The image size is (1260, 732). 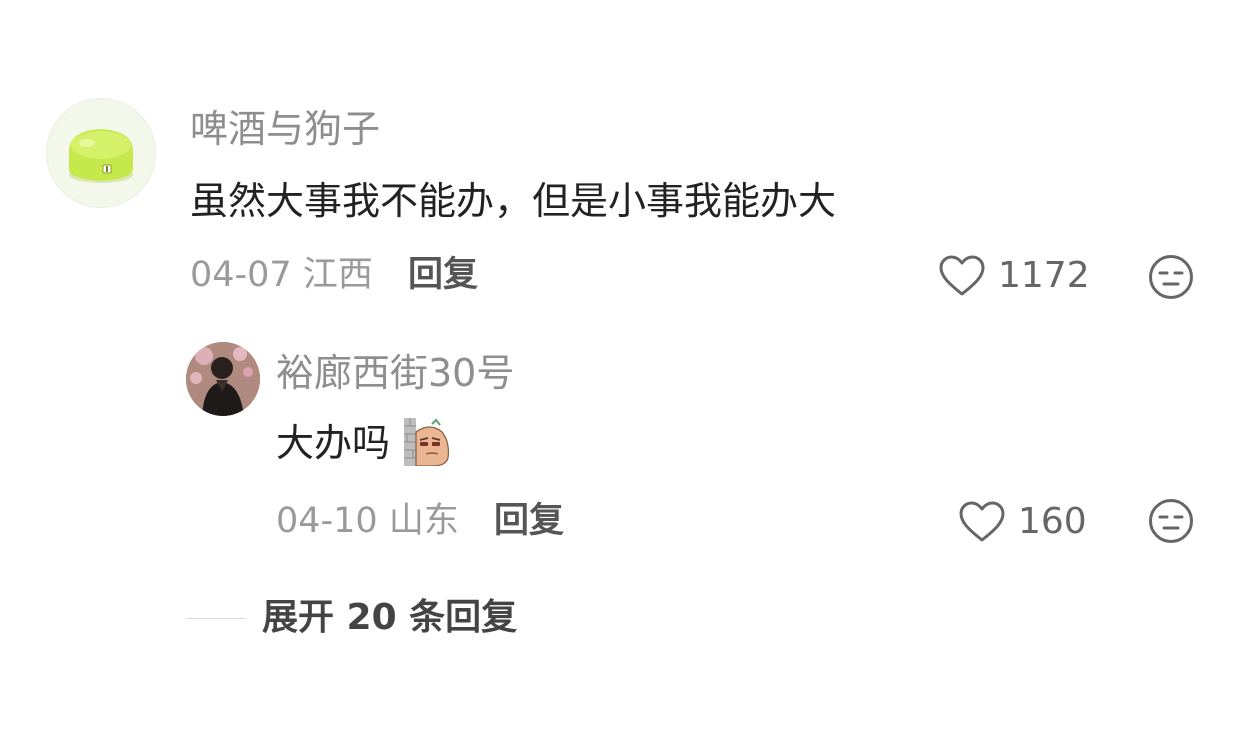 What do you see at coordinates (428, 442) in the screenshot?
I see `peeking-sticker-icon` at bounding box center [428, 442].